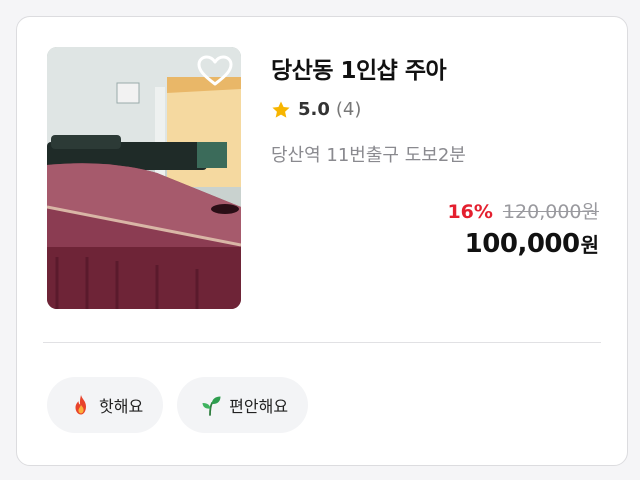 This screenshot has width=640, height=480. I want to click on divider, so click(322, 342).